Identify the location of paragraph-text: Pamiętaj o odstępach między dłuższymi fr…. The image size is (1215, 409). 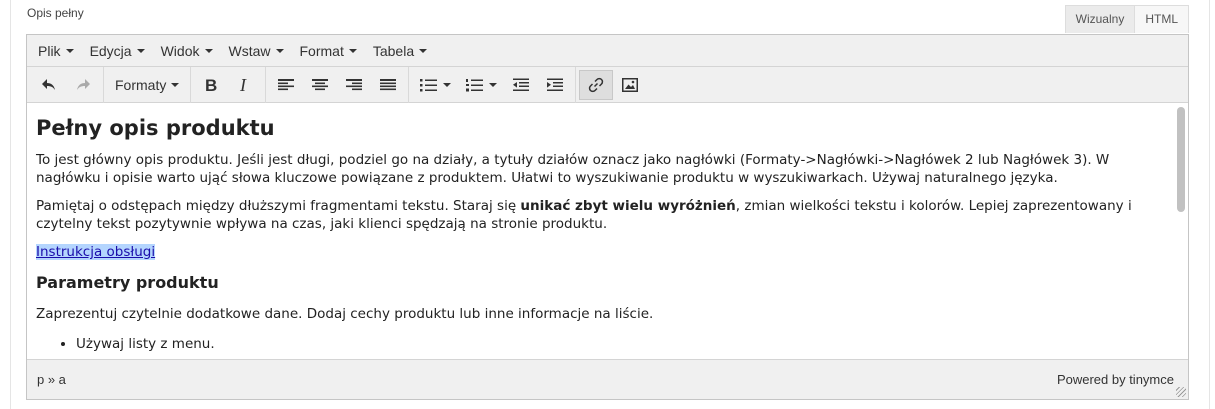
(278, 206).